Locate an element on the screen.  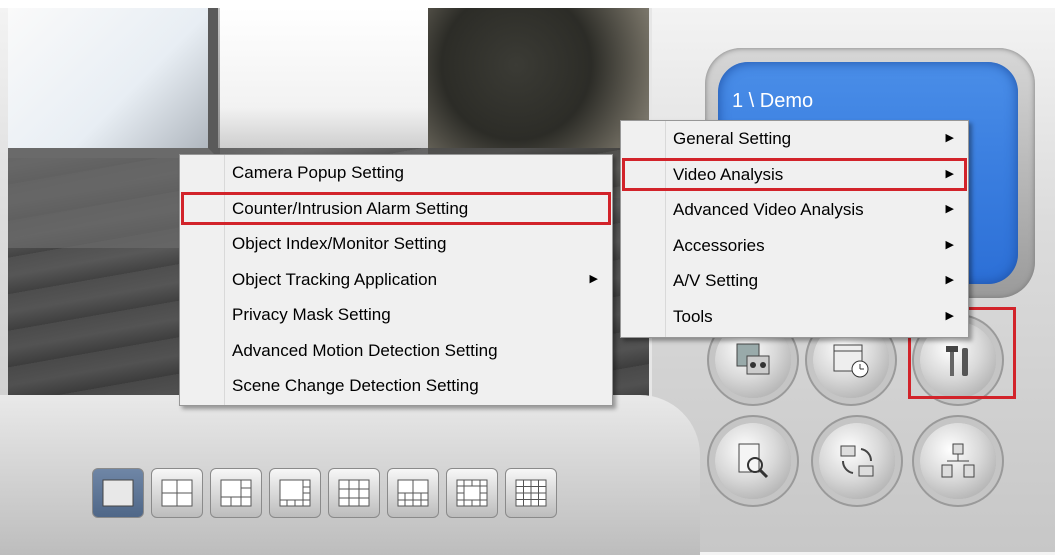
schedule-icon is located at coordinates (851, 361).